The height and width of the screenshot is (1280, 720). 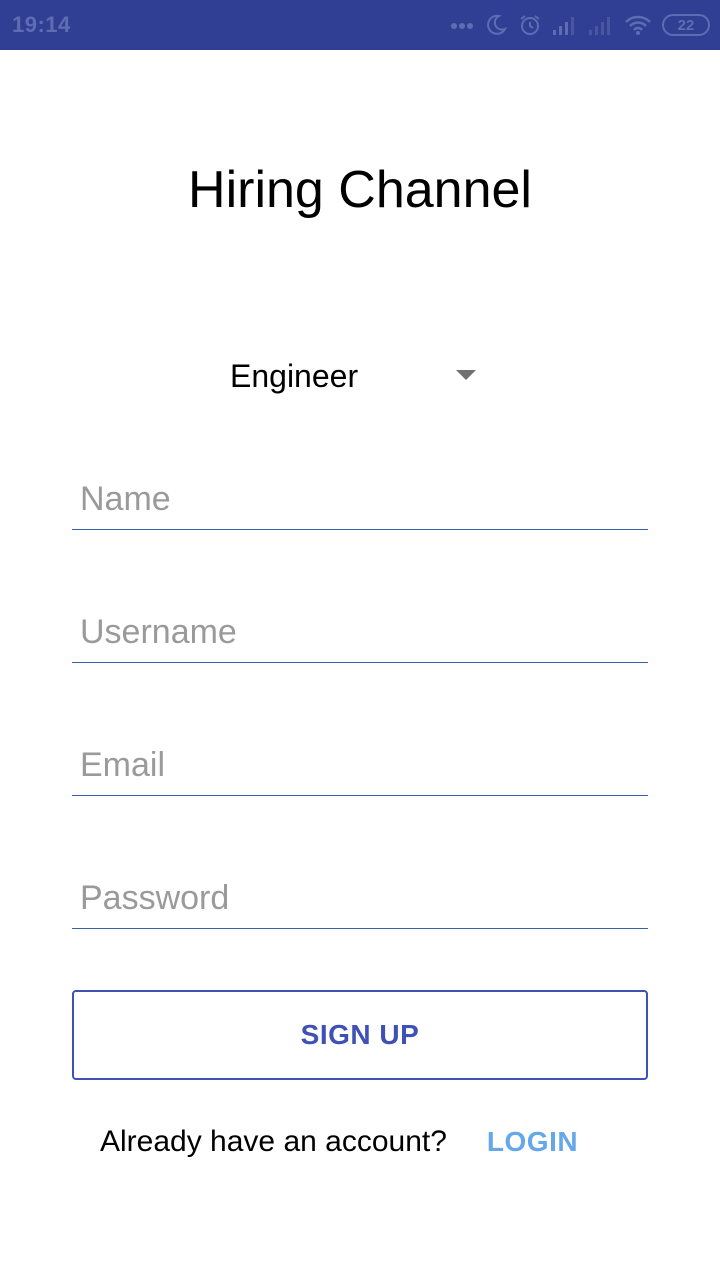 What do you see at coordinates (496, 25) in the screenshot?
I see `moon-icon` at bounding box center [496, 25].